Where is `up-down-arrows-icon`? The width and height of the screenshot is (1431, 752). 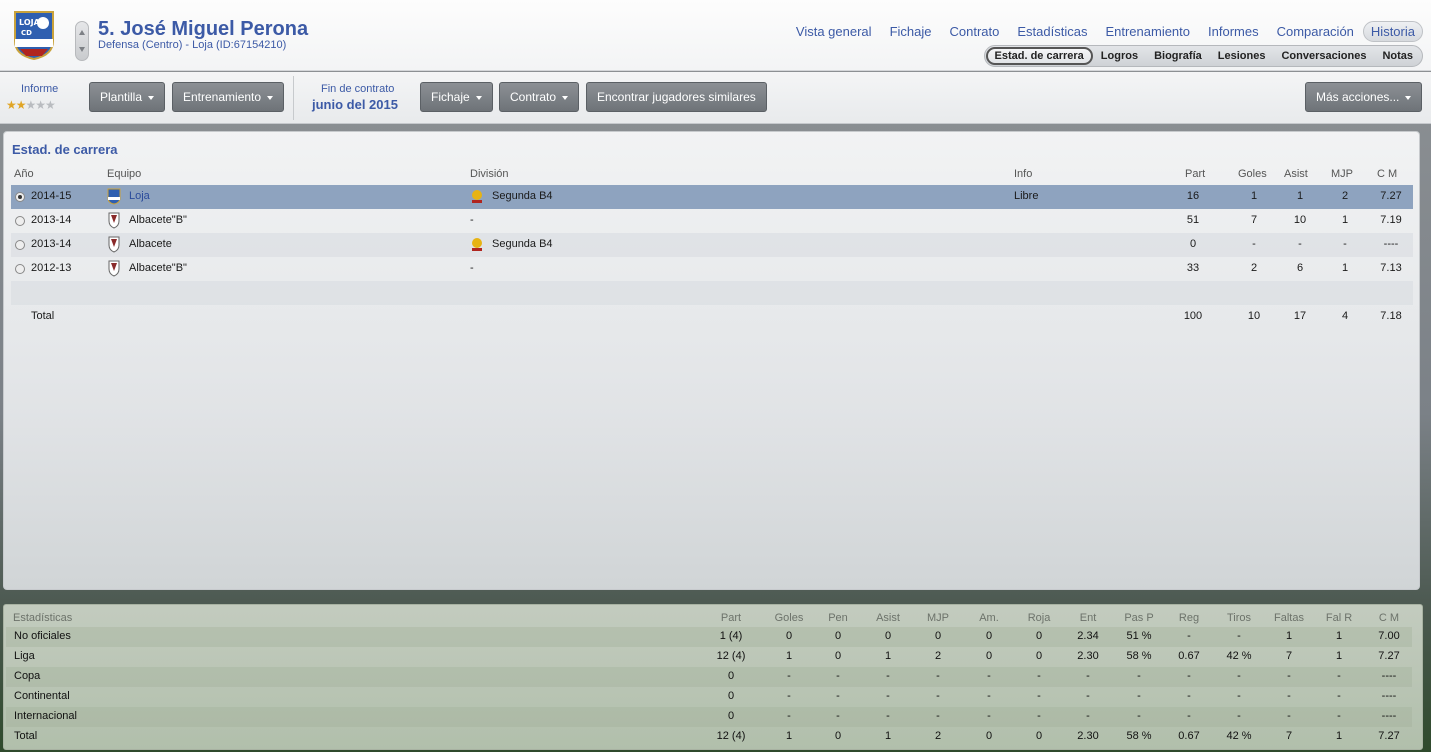 up-down-arrows-icon is located at coordinates (82, 41).